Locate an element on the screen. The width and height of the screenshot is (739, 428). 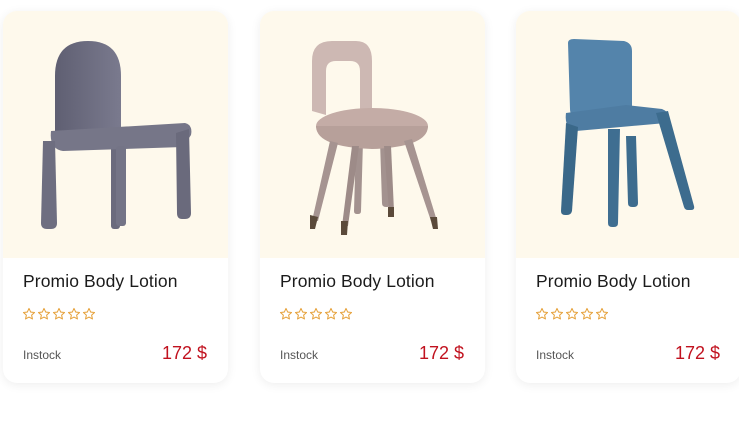
grey-upholstered-chair-image is located at coordinates (116, 135).